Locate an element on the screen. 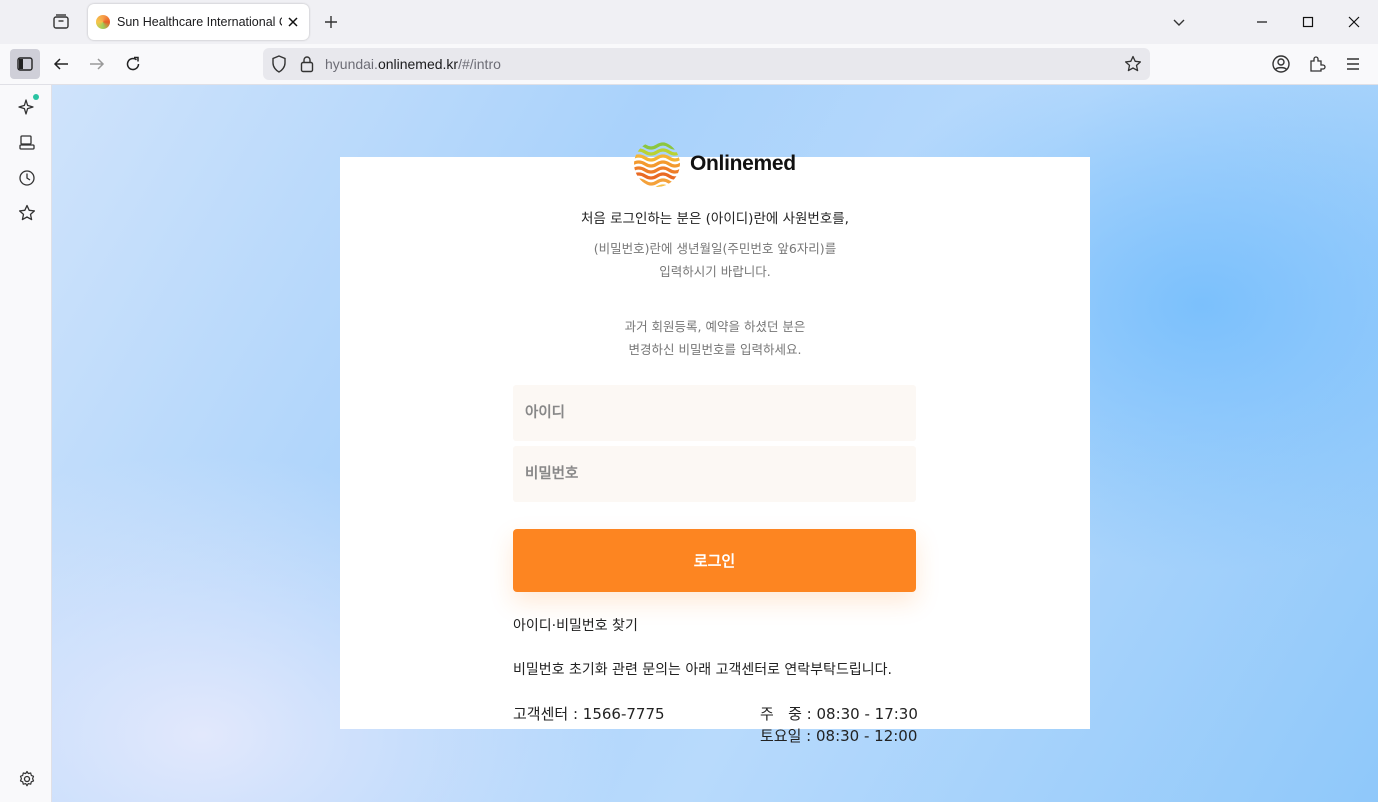  url-path: /#/intro is located at coordinates (479, 64).